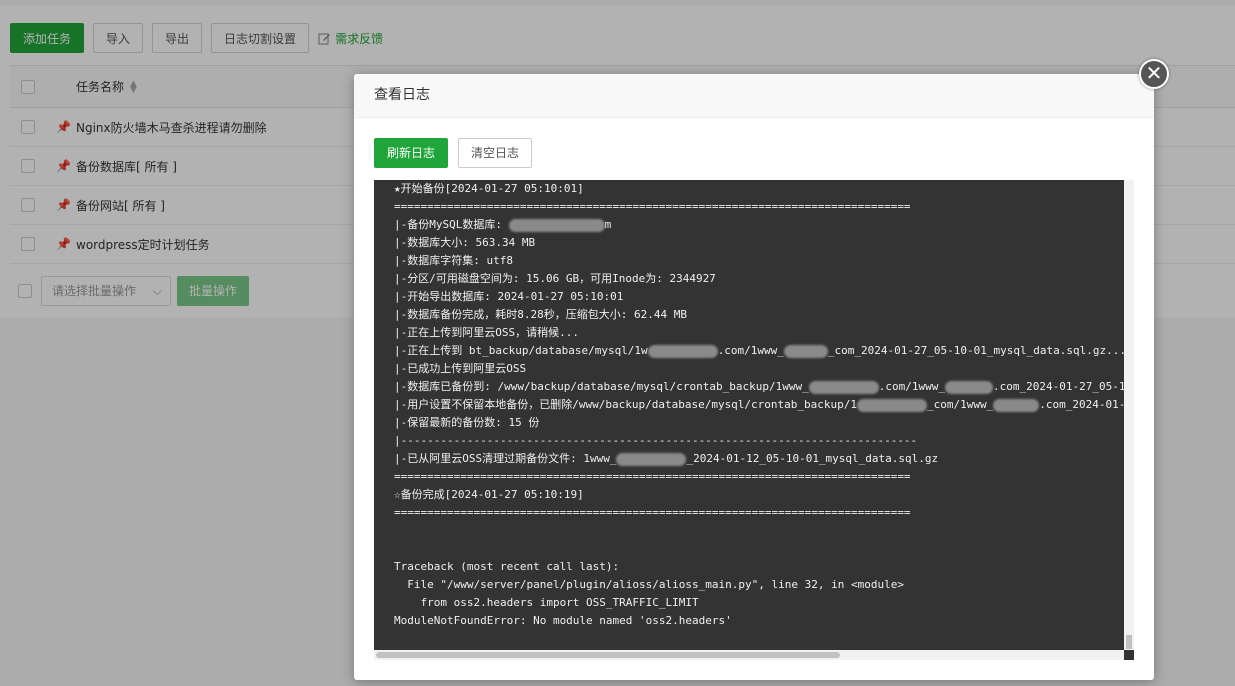 The width and height of the screenshot is (1235, 686). I want to click on log-text: ★开始备份[2024-01-27 05:10:01], so click(489, 188).